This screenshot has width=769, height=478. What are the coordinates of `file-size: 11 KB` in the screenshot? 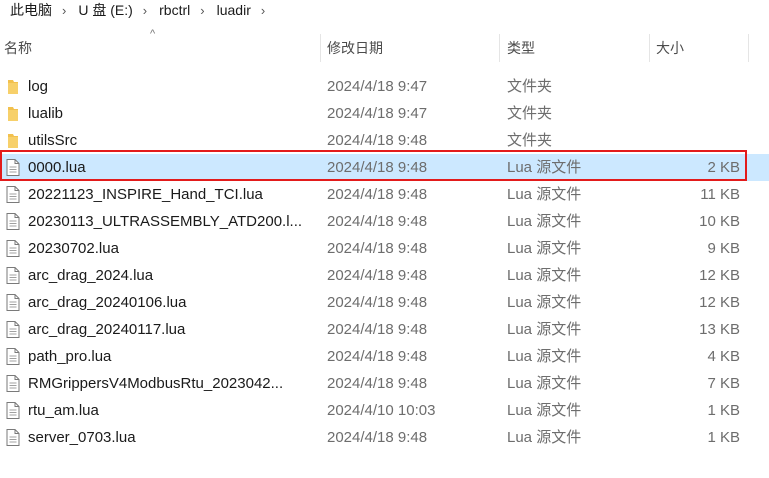 It's located at (720, 194).